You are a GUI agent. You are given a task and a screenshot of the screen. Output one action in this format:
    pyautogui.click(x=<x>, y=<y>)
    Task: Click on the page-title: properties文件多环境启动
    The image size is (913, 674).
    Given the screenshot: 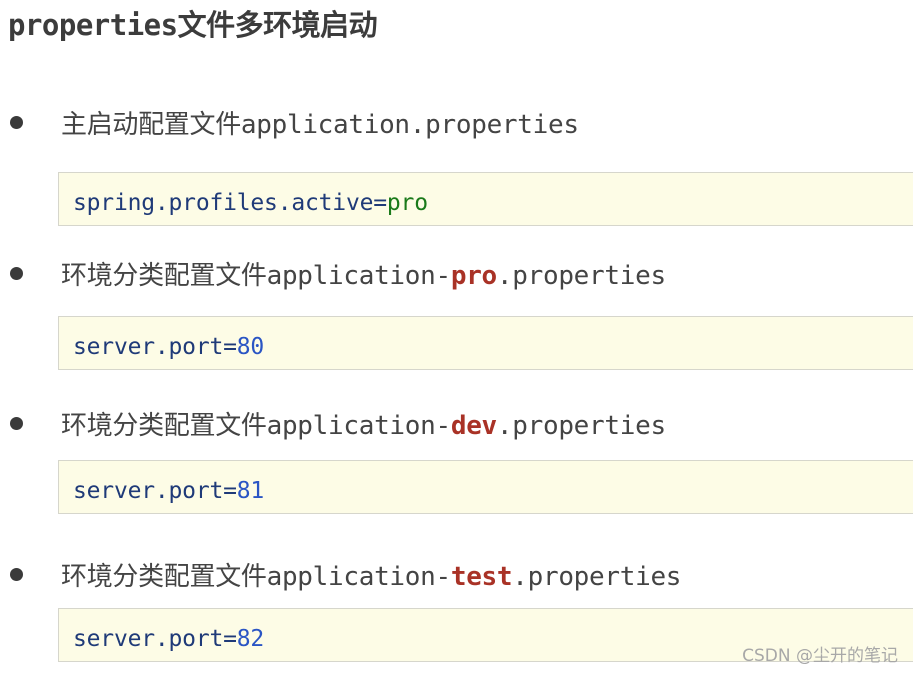 What is the action you would take?
    pyautogui.click(x=193, y=25)
    